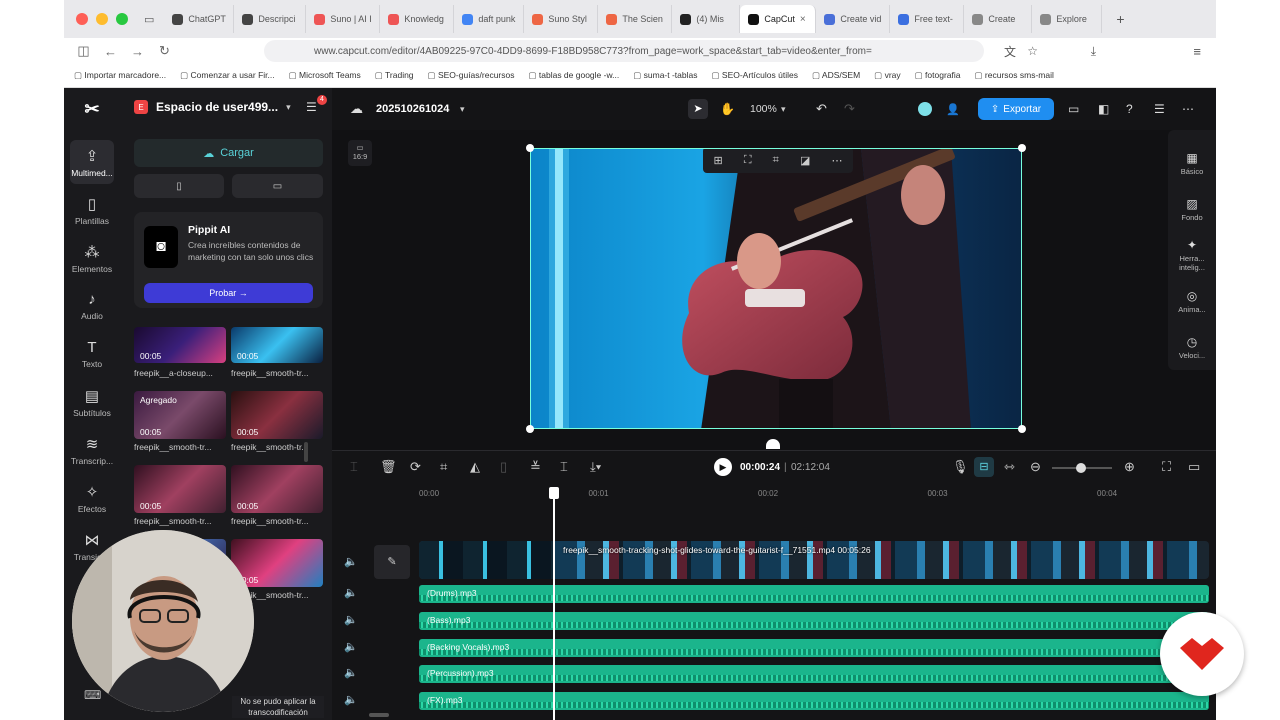 The image size is (1280, 720). What do you see at coordinates (853, 19) in the screenshot?
I see `browser-tab: Create vid` at bounding box center [853, 19].